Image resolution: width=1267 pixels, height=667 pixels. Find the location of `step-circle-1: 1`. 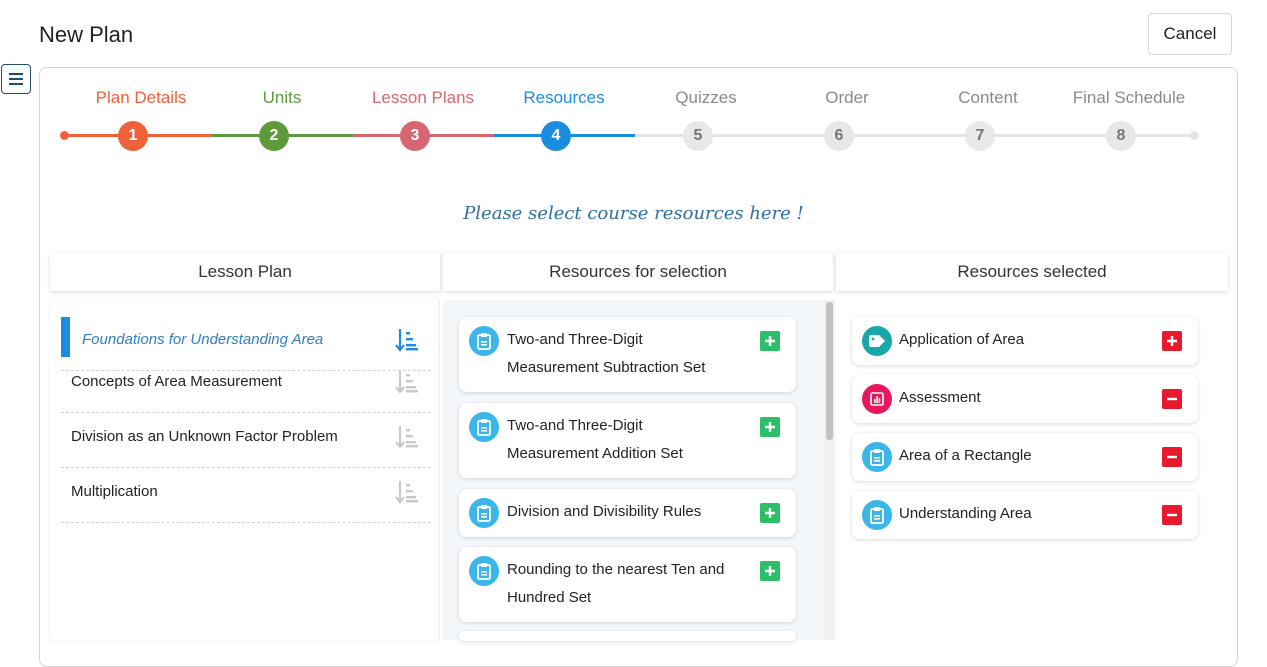

step-circle-1: 1 is located at coordinates (133, 136).